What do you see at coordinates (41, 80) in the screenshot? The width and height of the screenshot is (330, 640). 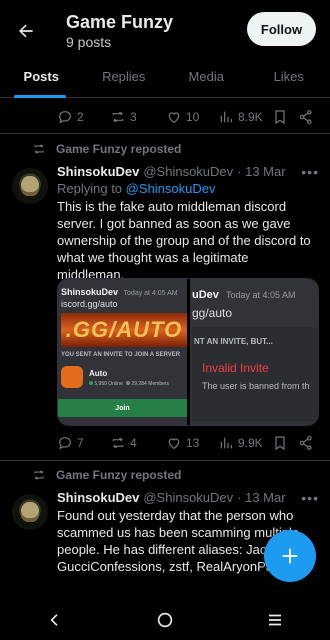 I see `tab-posts: Posts` at bounding box center [41, 80].